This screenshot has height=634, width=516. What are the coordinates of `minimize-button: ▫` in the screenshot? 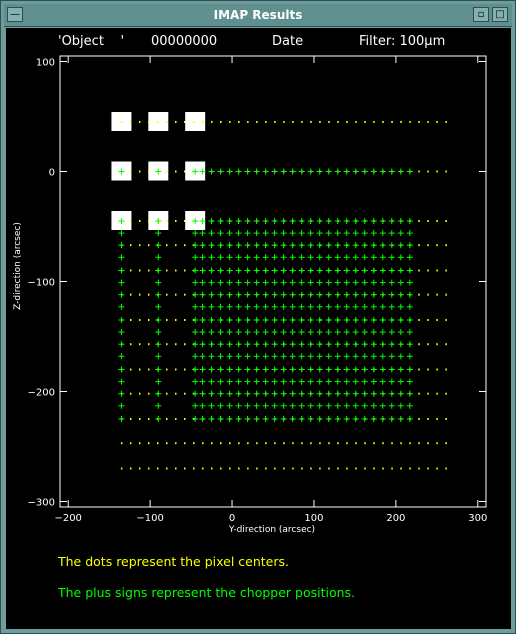 It's located at (481, 14).